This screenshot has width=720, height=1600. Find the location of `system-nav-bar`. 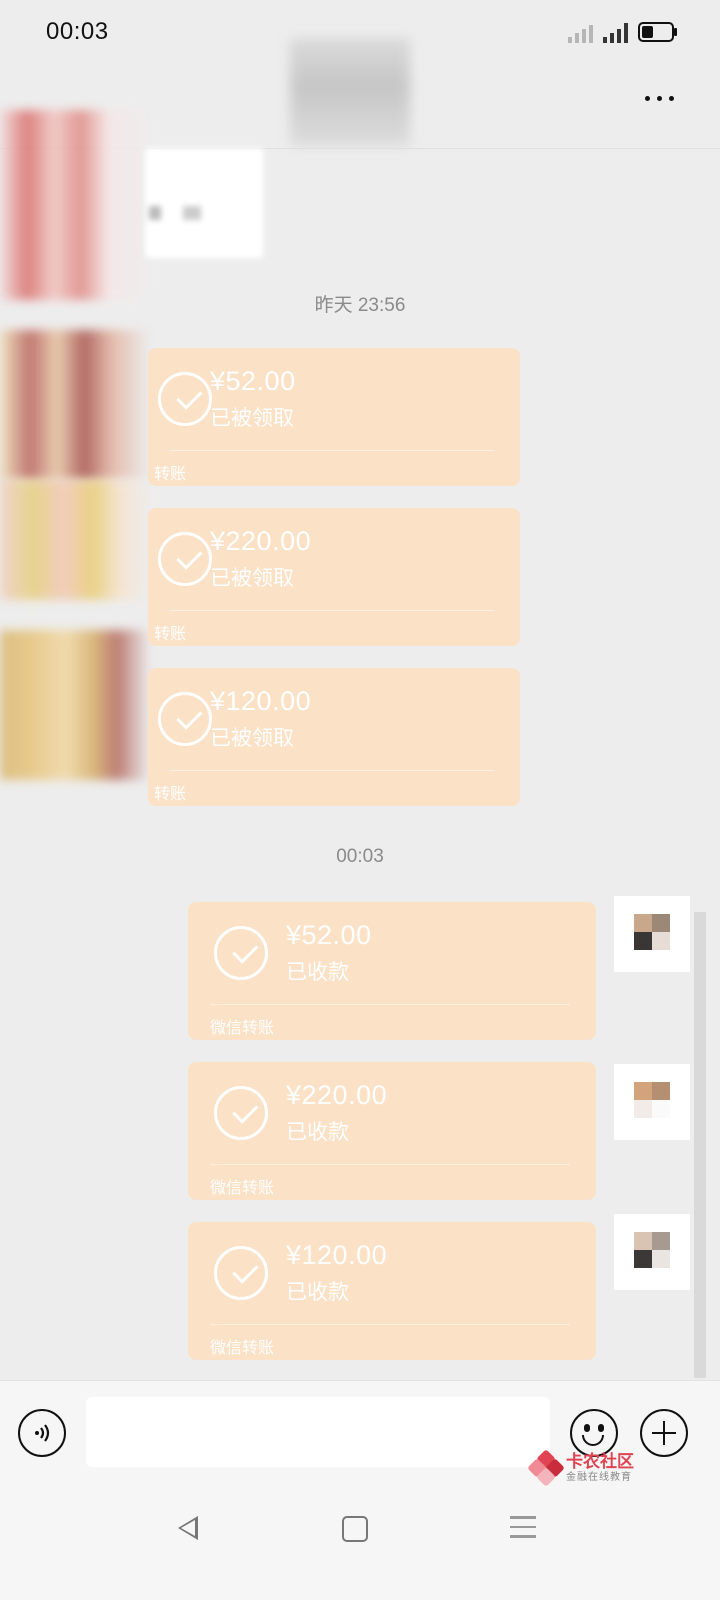

system-nav-bar is located at coordinates (360, 1543).